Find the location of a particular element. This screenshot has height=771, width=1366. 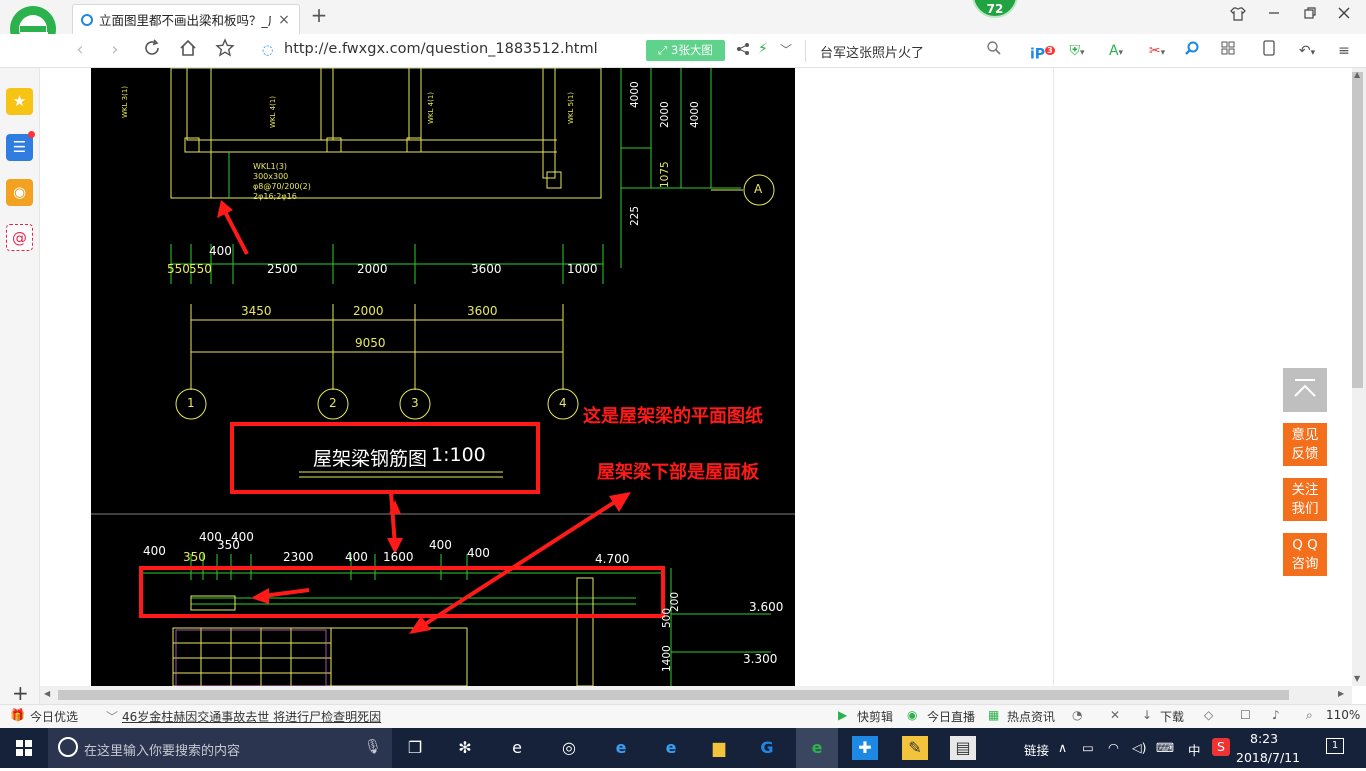

swirl-app-icon: ◎ is located at coordinates (569, 748).